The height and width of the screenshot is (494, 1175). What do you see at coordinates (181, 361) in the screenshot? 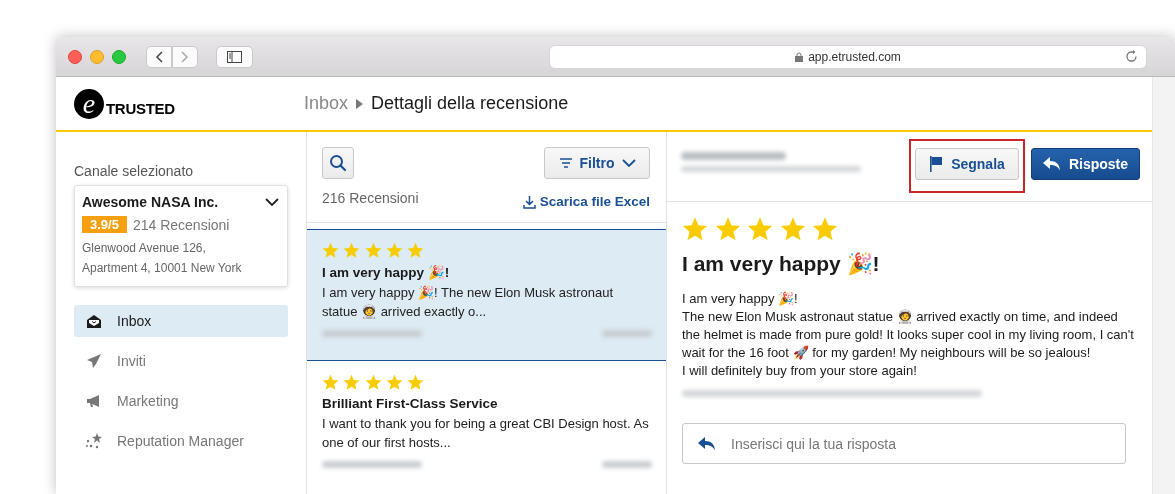
I see `nav-item: Inviti` at bounding box center [181, 361].